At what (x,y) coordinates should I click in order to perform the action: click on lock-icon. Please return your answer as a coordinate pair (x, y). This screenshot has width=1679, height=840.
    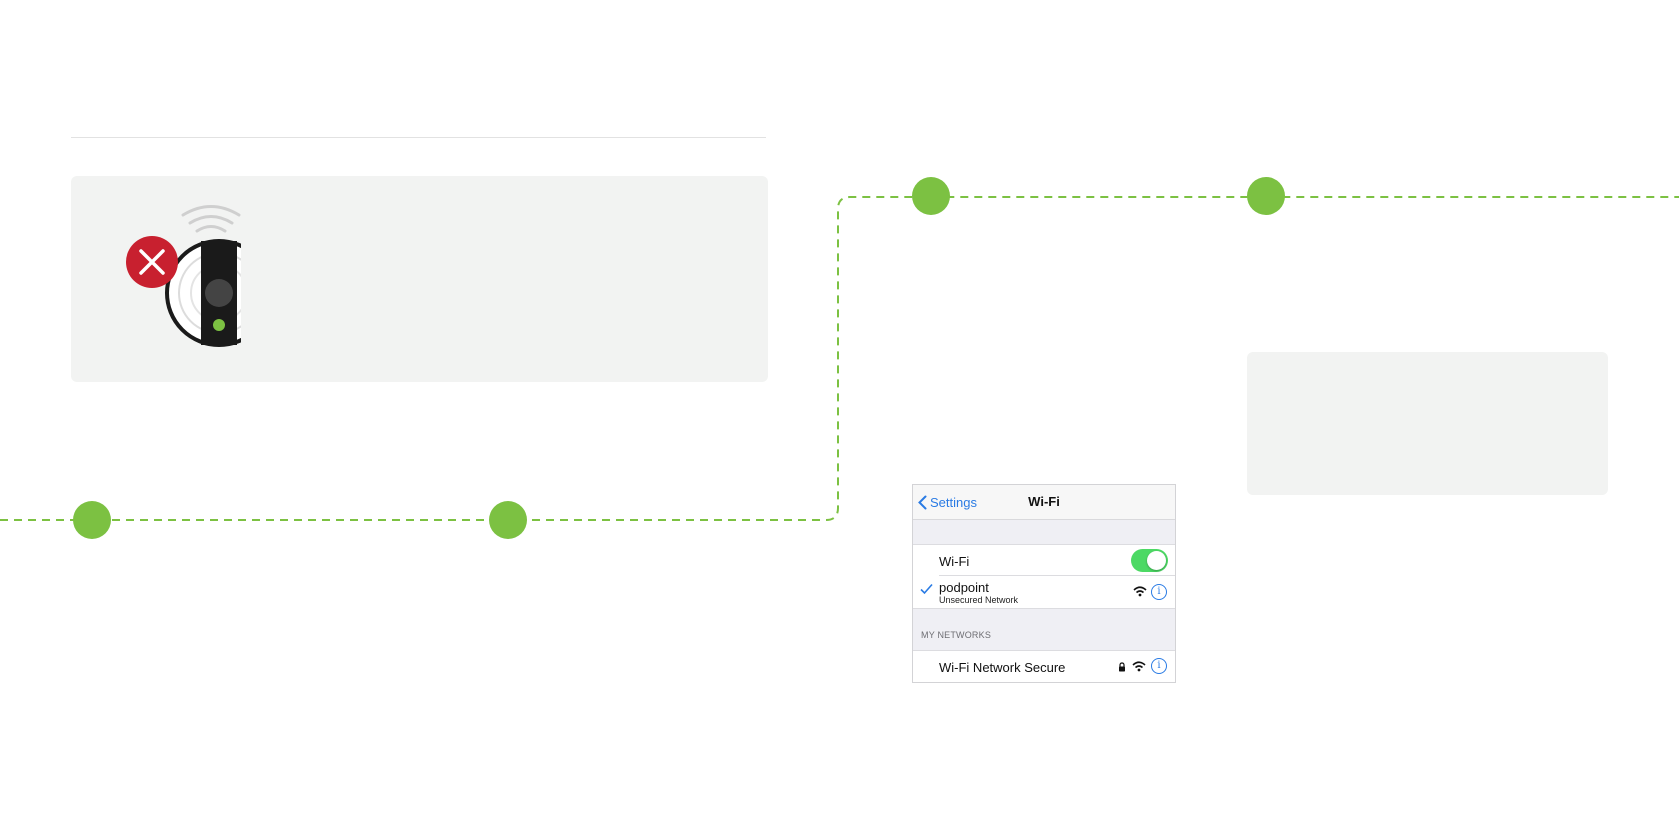
    Looking at the image, I should click on (1122, 667).